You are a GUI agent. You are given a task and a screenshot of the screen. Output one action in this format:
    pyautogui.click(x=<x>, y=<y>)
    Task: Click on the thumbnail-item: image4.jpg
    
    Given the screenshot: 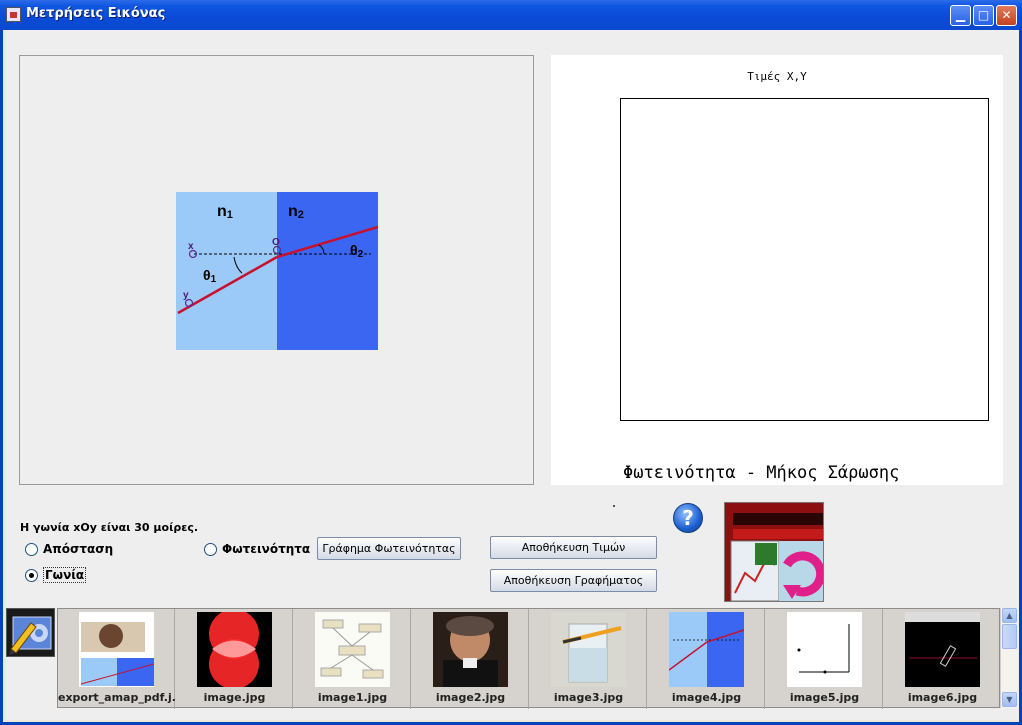 What is the action you would take?
    pyautogui.click(x=706, y=659)
    